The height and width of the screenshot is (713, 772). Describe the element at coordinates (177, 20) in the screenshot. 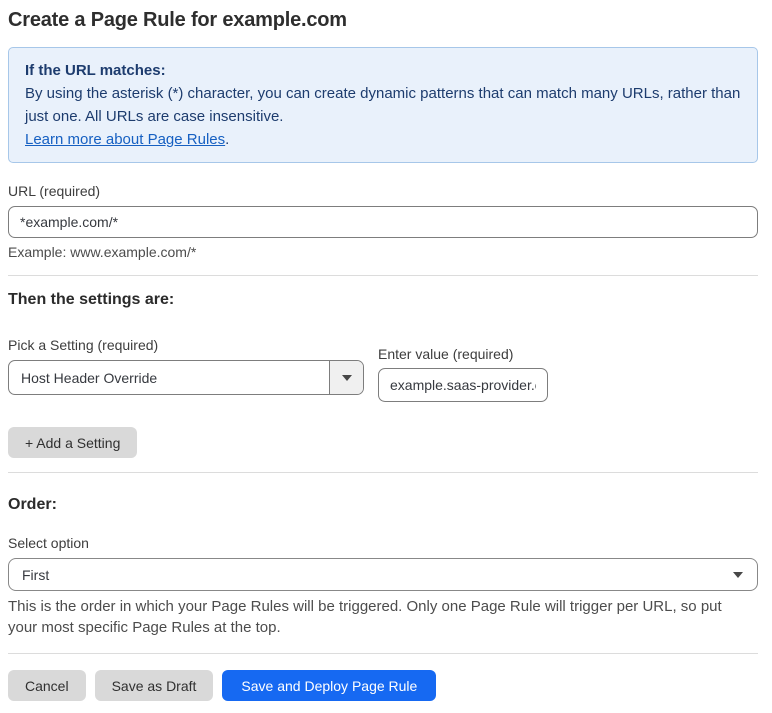

I see `page-title: Create a Page Rule for example.com` at that location.